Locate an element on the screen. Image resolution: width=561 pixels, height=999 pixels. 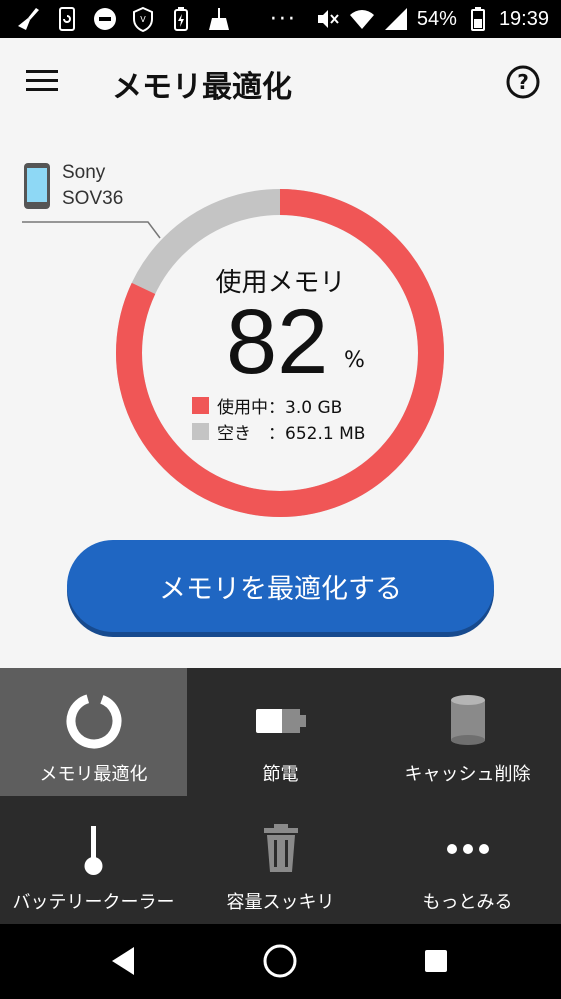
more-notifications-icon: ··· is located at coordinates (283, 19).